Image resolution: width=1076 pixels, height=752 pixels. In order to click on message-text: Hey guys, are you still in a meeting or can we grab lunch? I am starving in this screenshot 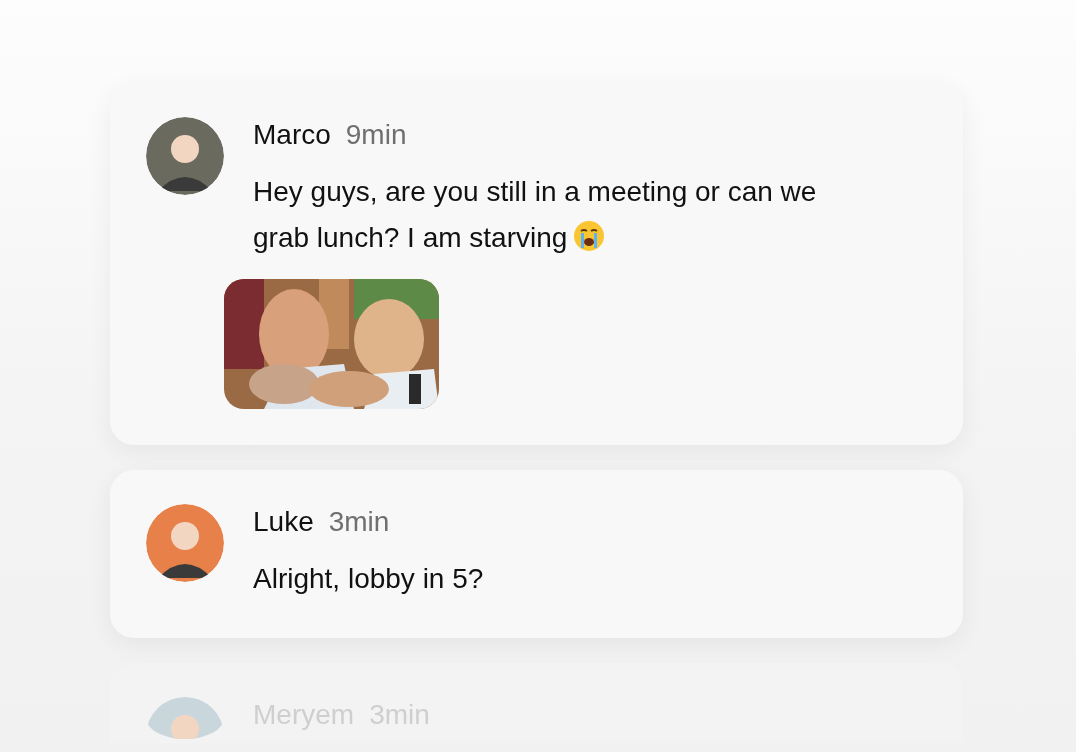, I will do `click(535, 215)`.